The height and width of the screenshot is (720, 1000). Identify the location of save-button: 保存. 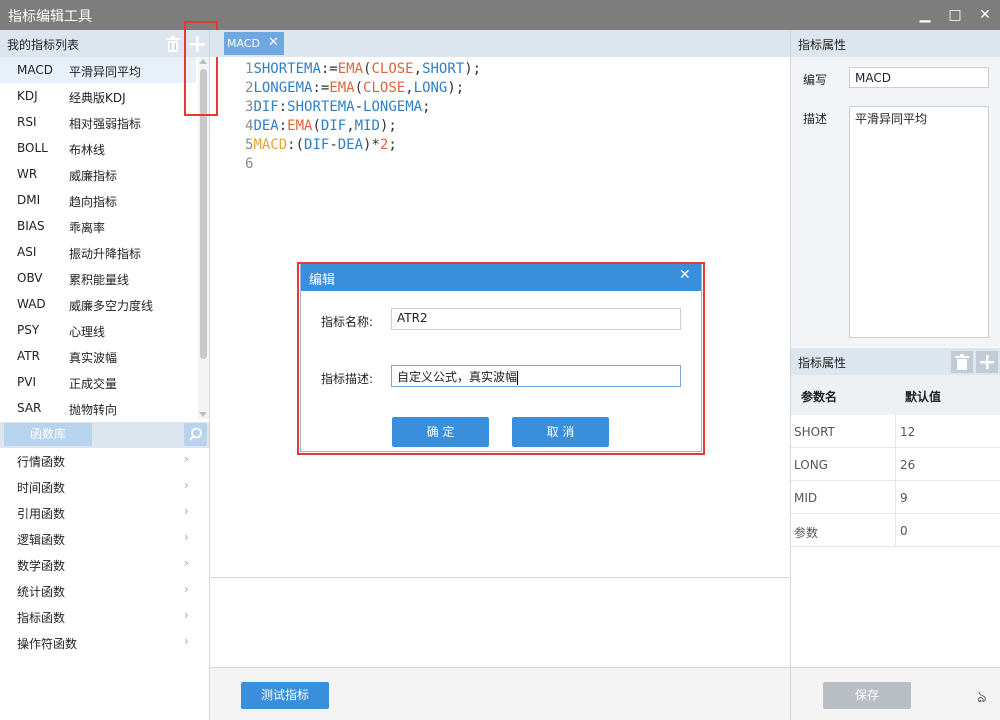
(867, 695).